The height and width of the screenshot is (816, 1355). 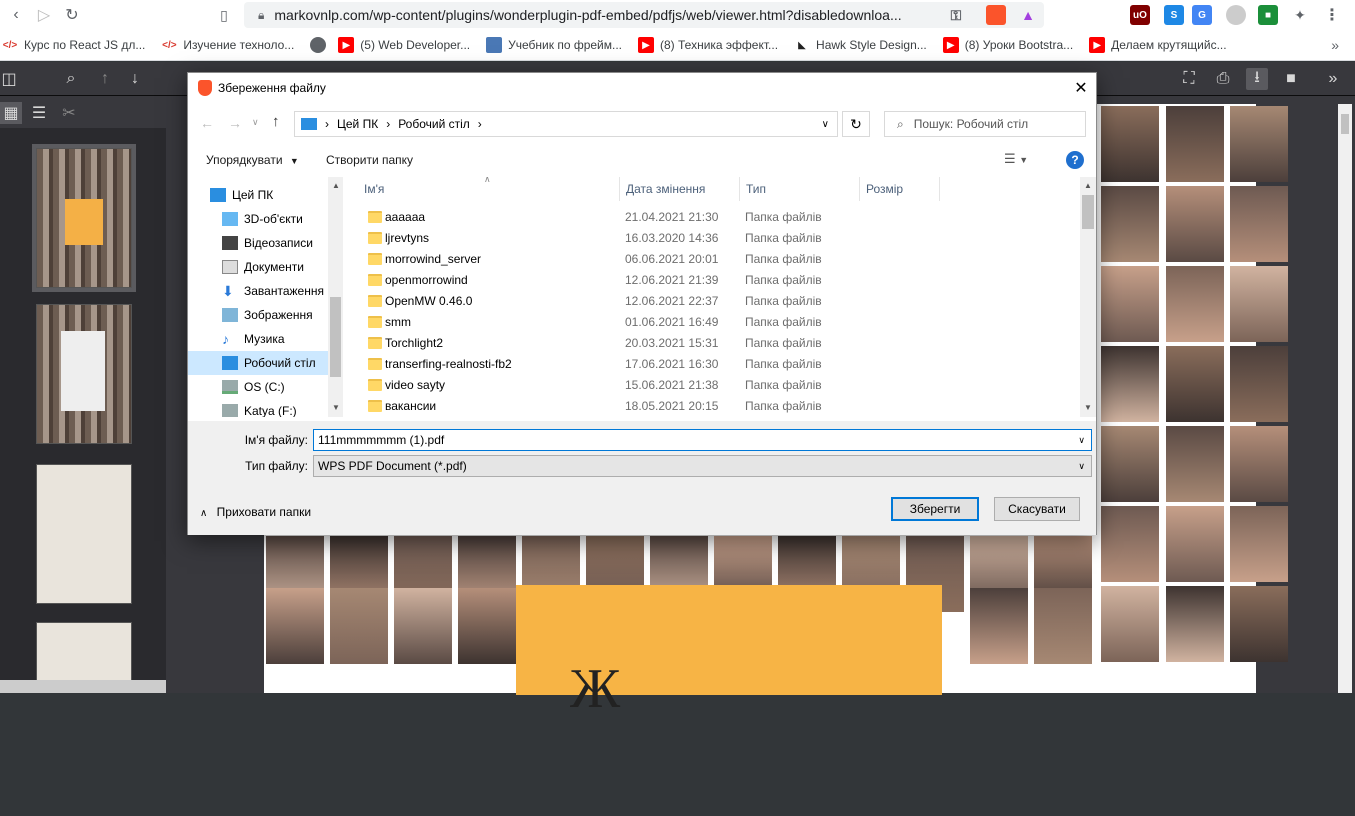 I want to click on next-page-icon: ↓, so click(x=135, y=79).